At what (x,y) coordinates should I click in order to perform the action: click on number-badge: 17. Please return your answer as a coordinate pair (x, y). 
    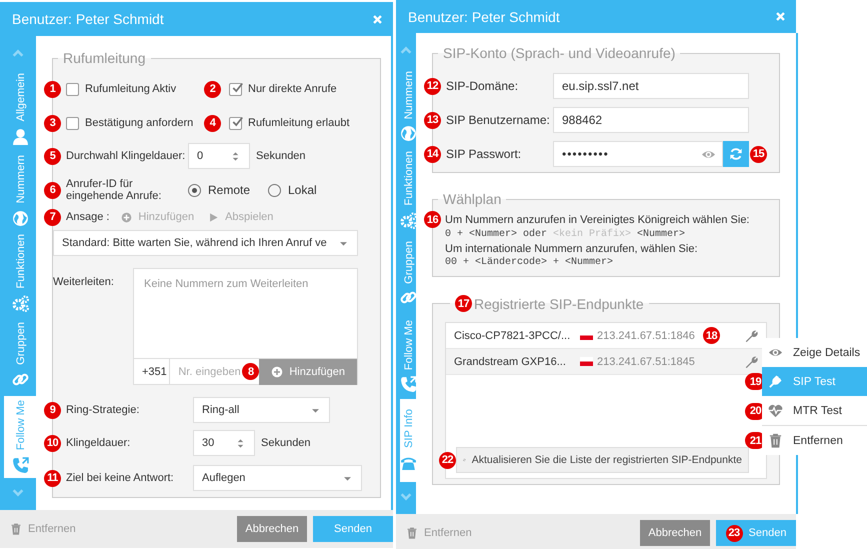
    Looking at the image, I should click on (463, 303).